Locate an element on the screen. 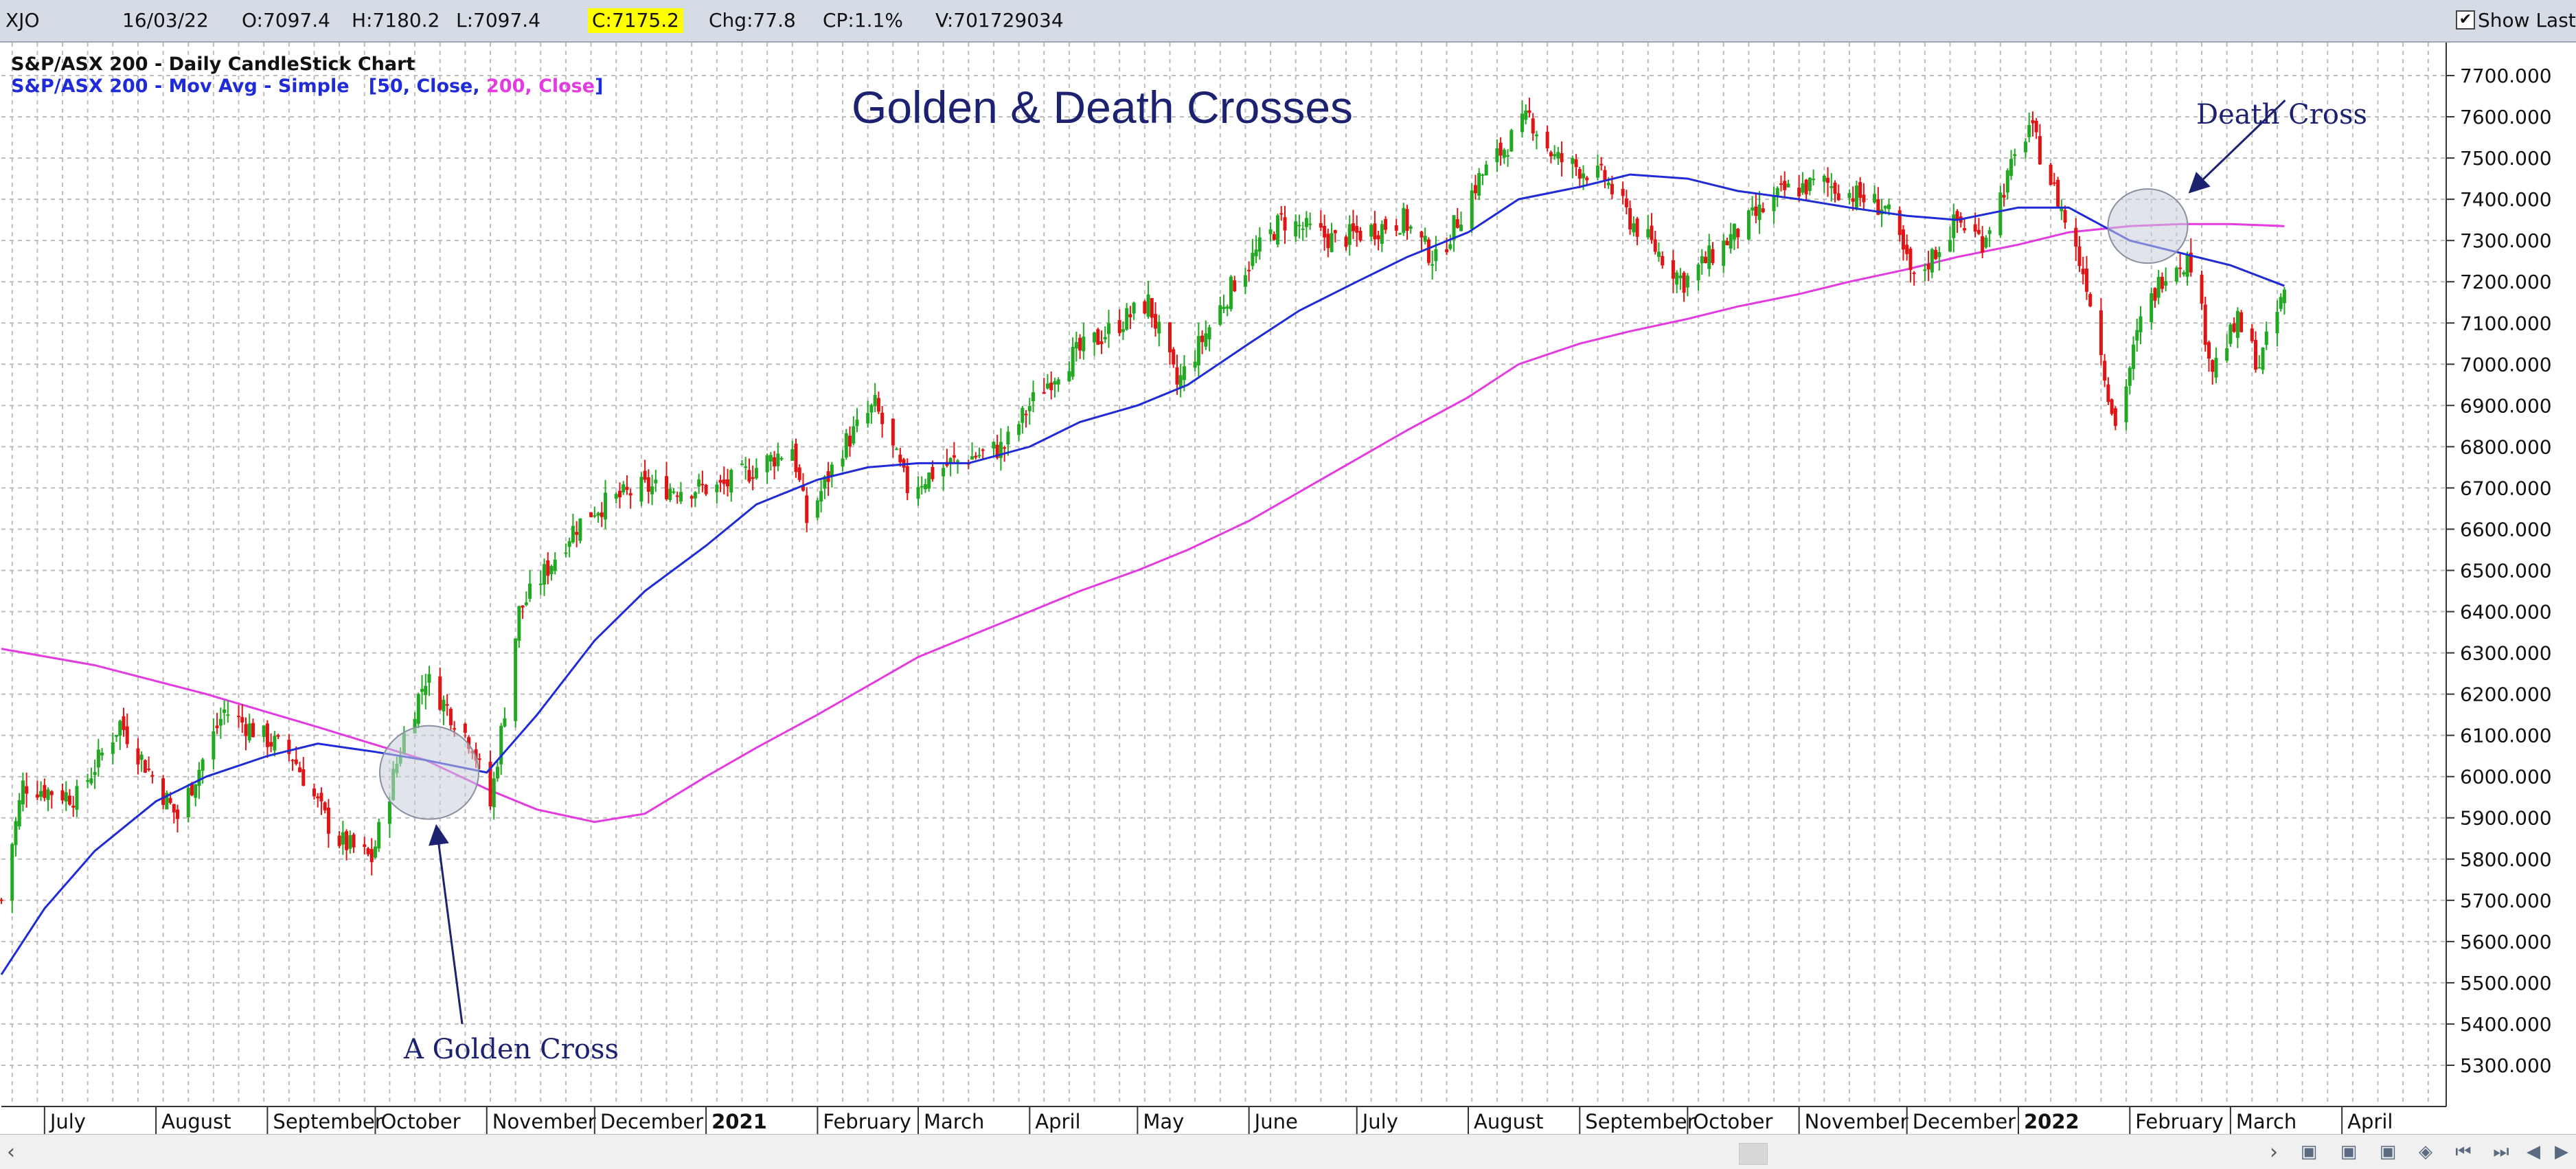 The image size is (2576, 1169). chart-icon-1: ▣ is located at coordinates (2309, 1152).